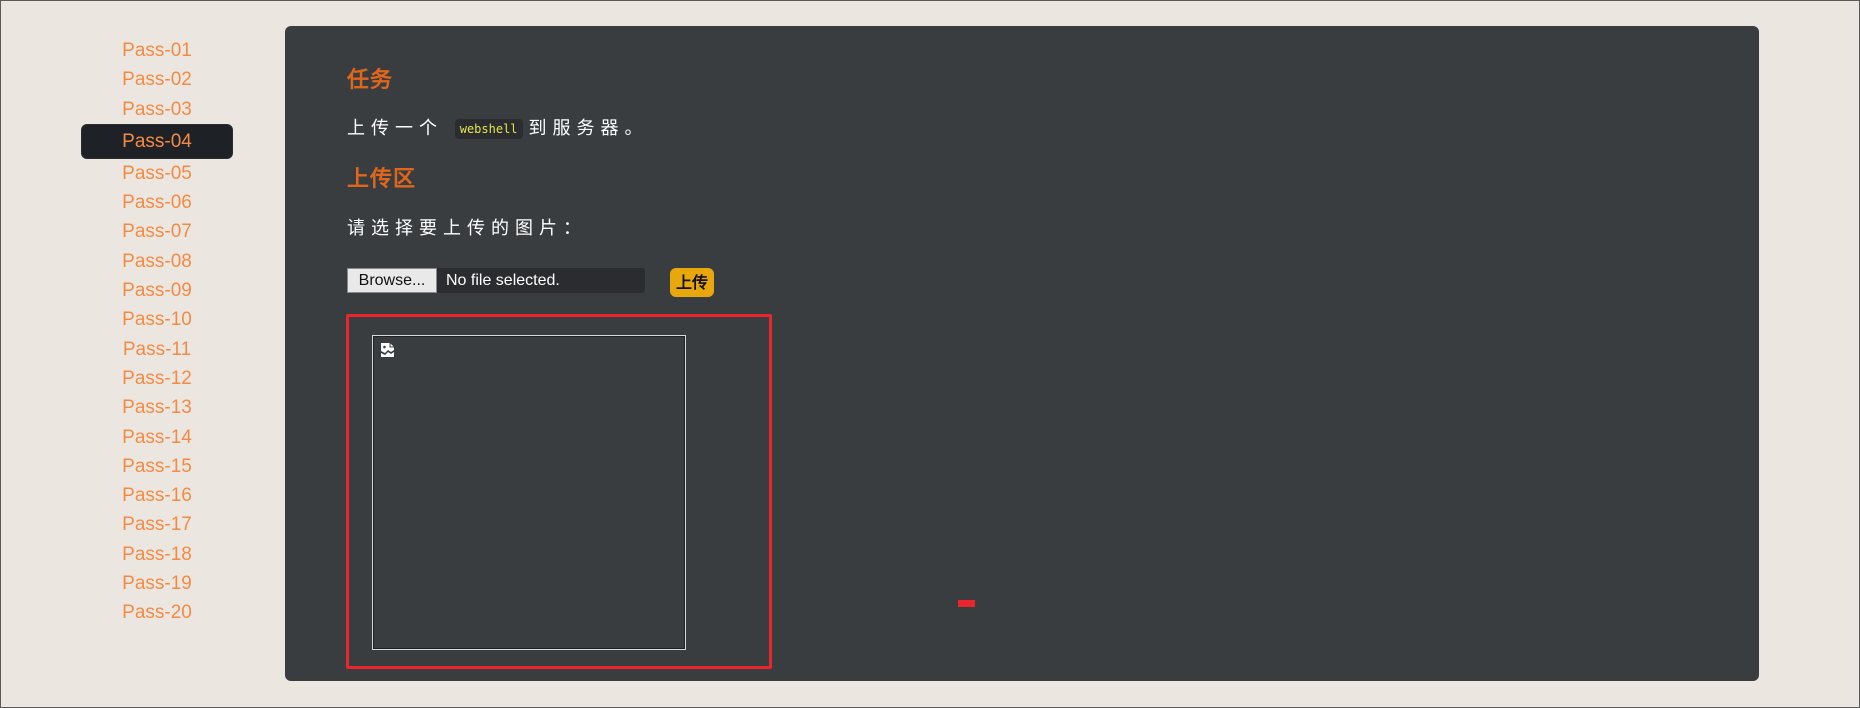 The width and height of the screenshot is (1860, 708). I want to click on upload-heading: 上传区, so click(382, 179).